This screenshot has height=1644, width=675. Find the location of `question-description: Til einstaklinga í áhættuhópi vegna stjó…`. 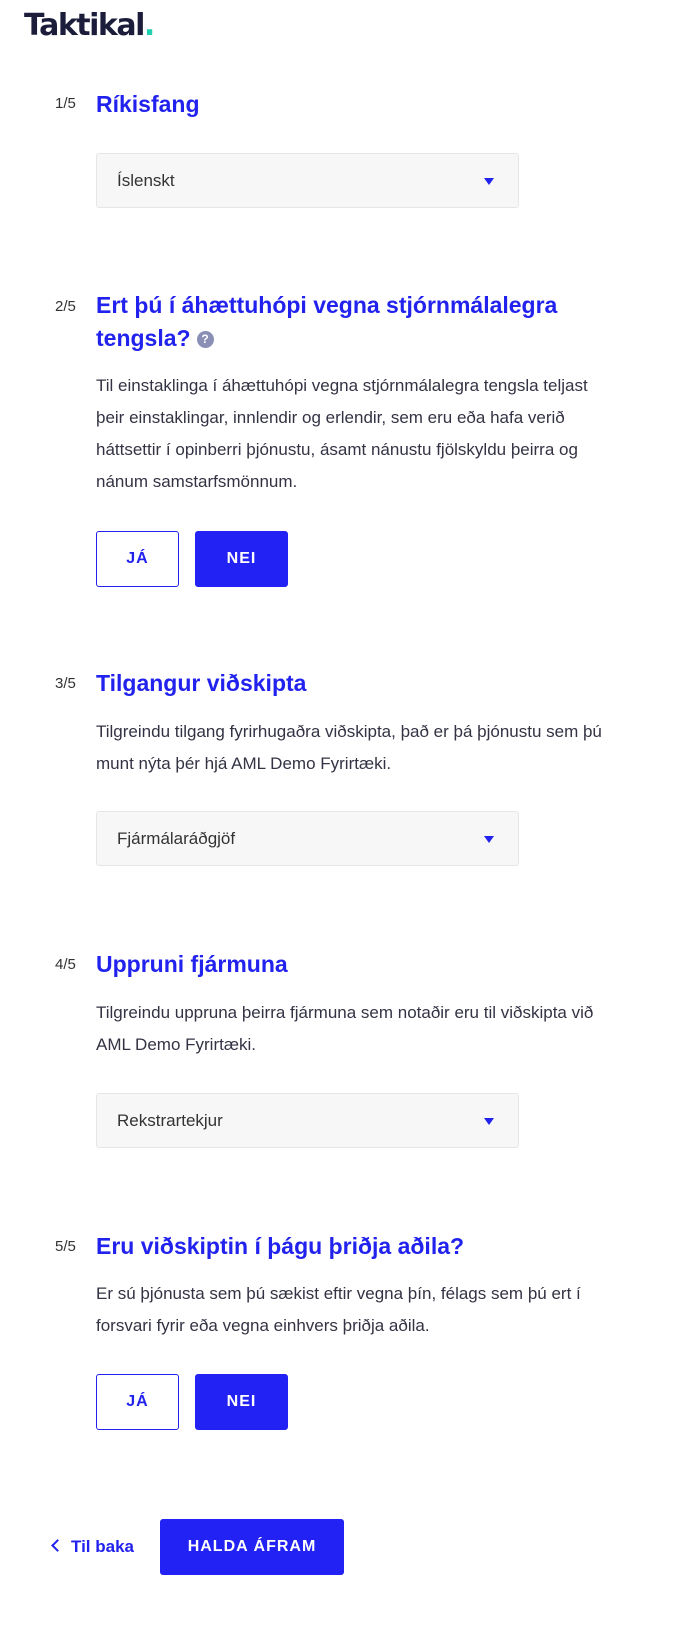

question-description: Til einstaklinga í áhættuhópi vegna stjó… is located at coordinates (342, 433).